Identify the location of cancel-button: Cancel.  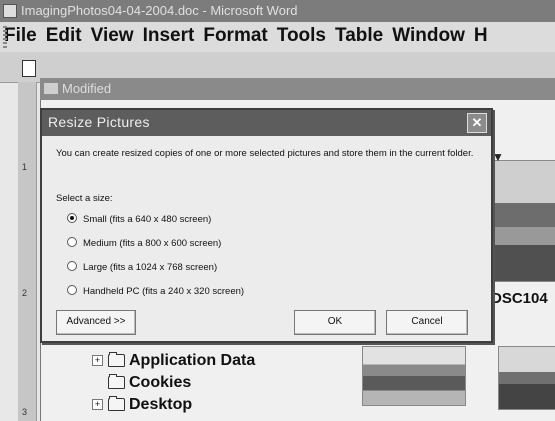
(427, 322).